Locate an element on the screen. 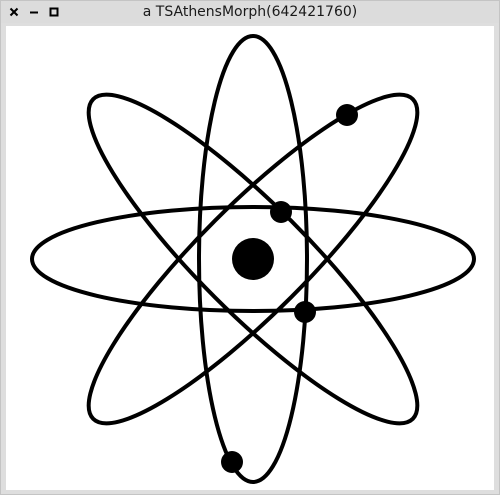  electron-center-upper is located at coordinates (281, 212).